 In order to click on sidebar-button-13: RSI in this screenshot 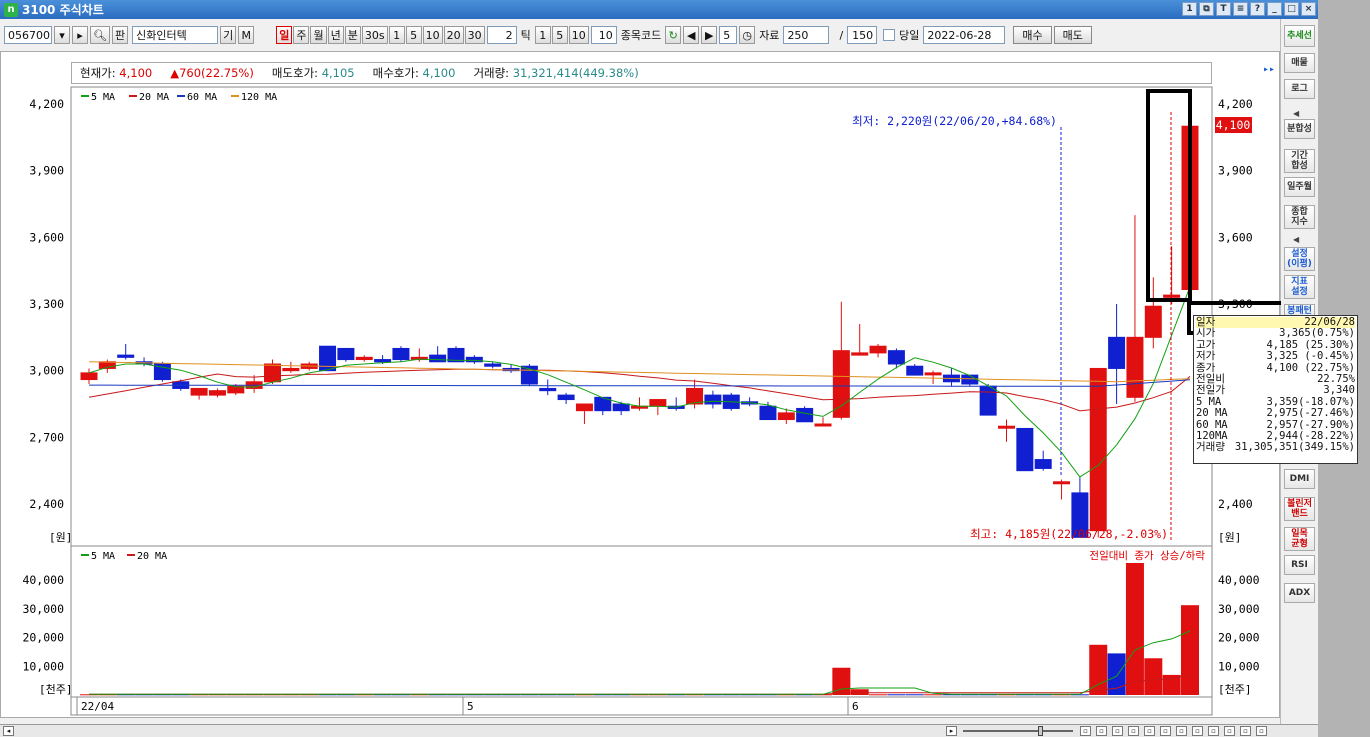, I will do `click(1299, 565)`.